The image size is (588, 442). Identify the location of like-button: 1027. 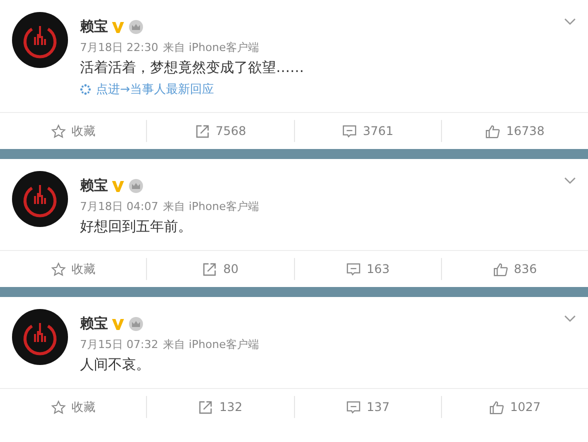
(514, 407).